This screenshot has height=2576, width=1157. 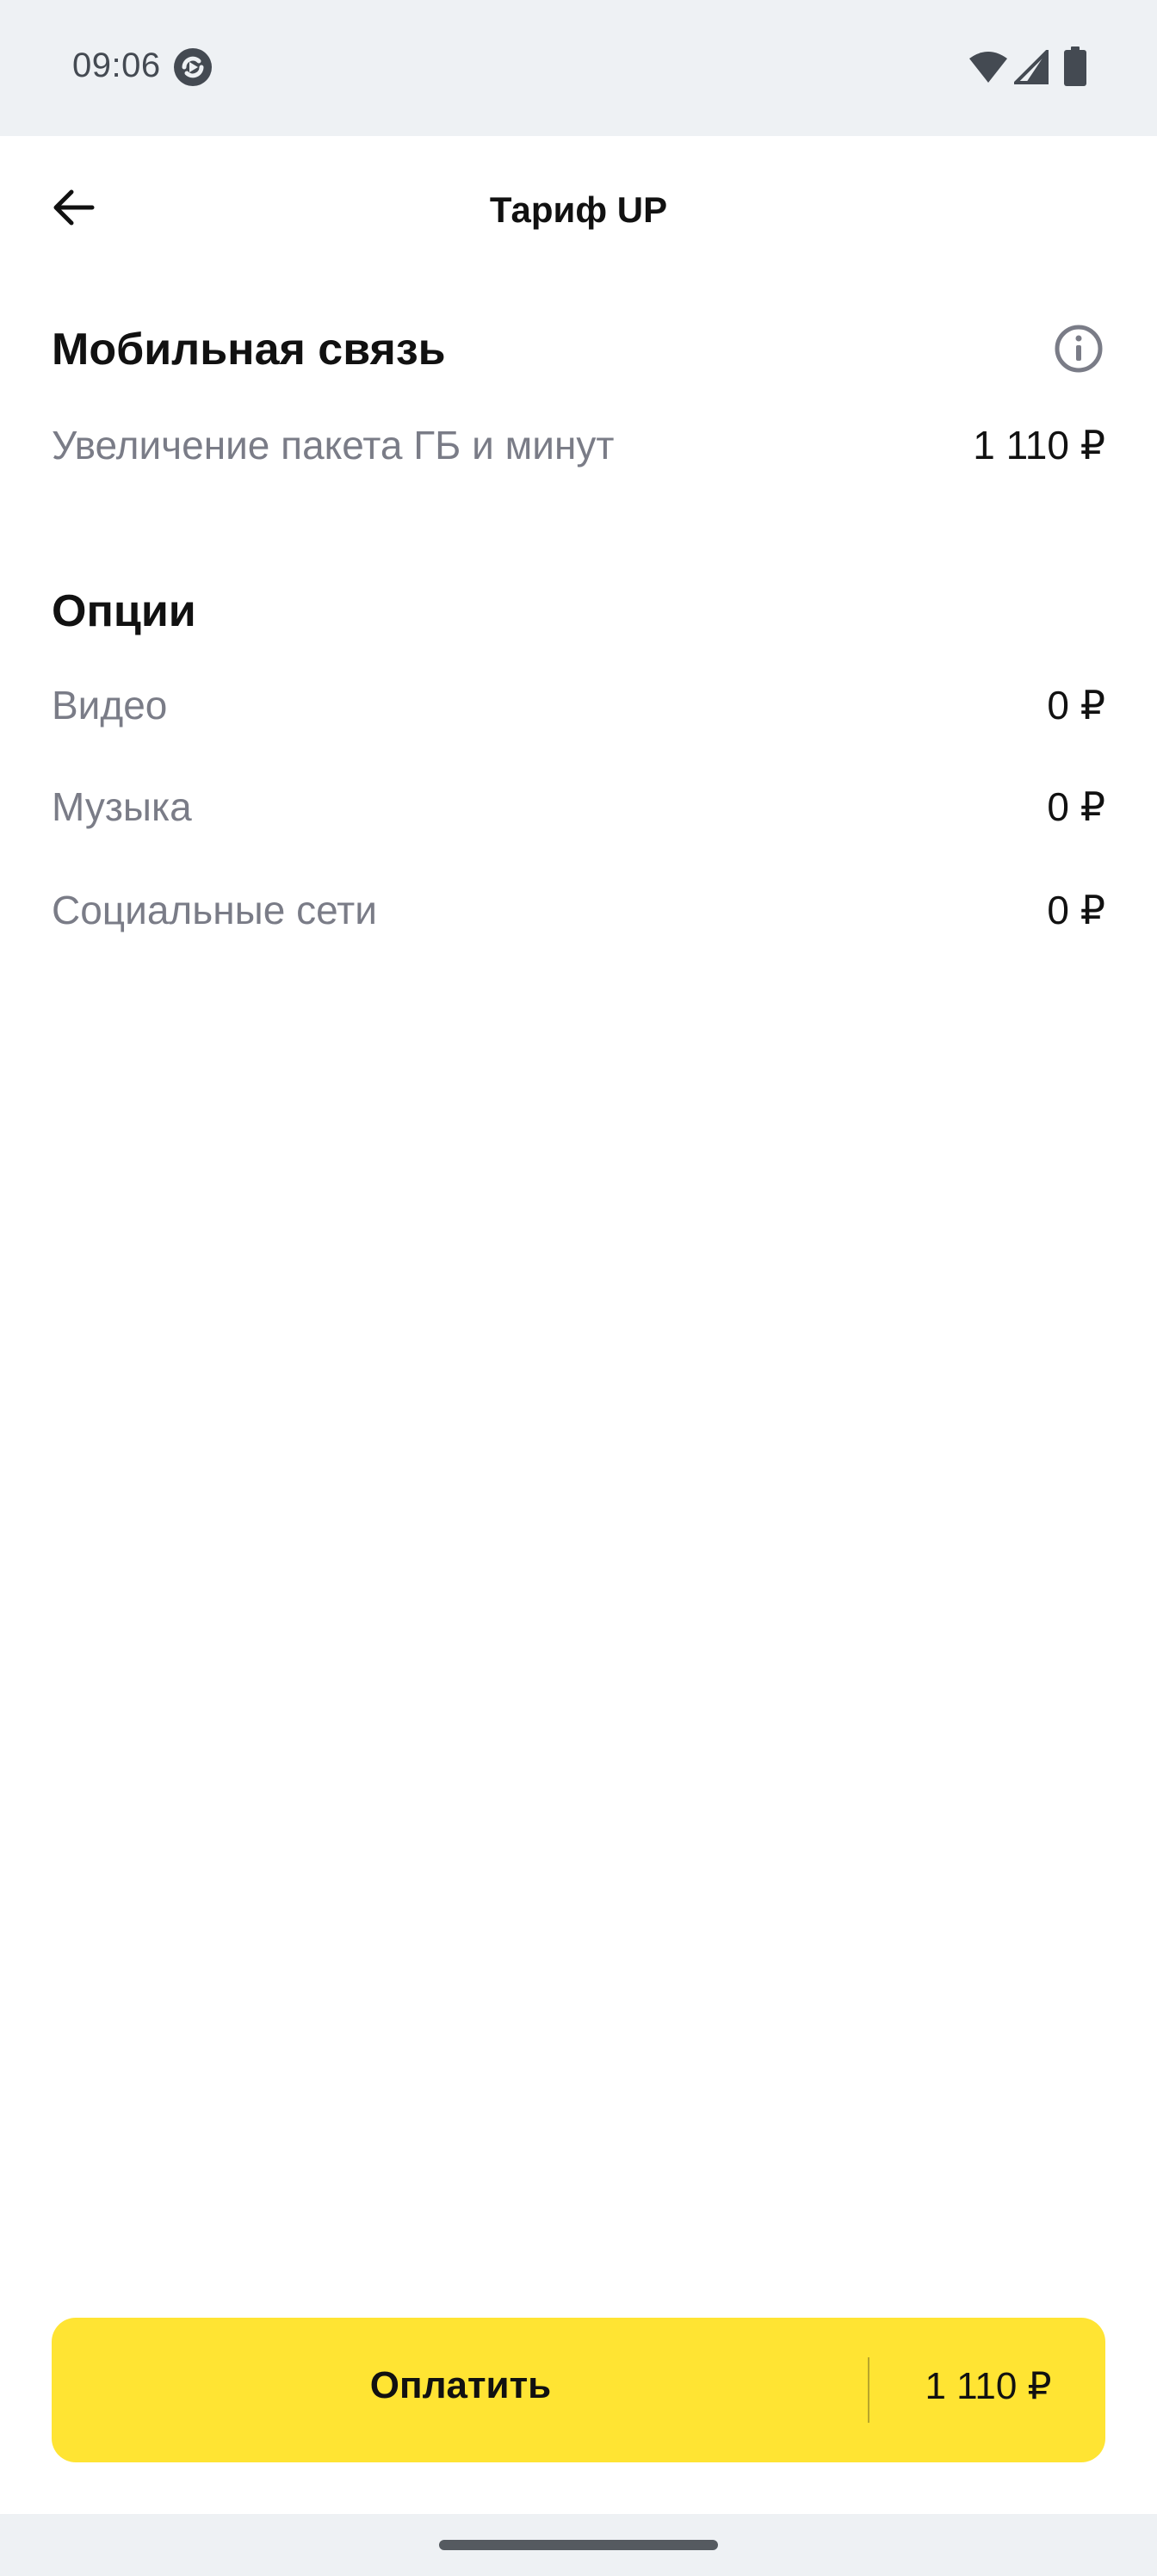 I want to click on option-label: Социальные сети, so click(x=215, y=910).